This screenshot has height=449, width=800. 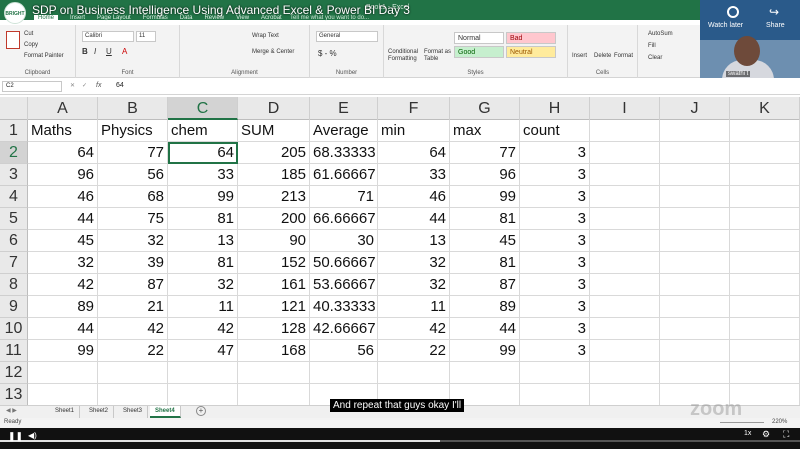 What do you see at coordinates (14, 153) in the screenshot?
I see `row-header-2: 2` at bounding box center [14, 153].